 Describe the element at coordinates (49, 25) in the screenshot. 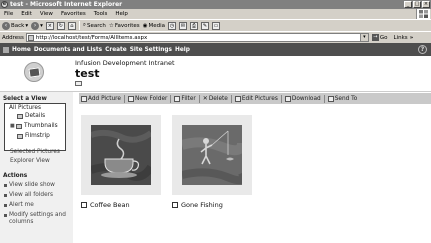

I see `stop-icon: ×` at that location.